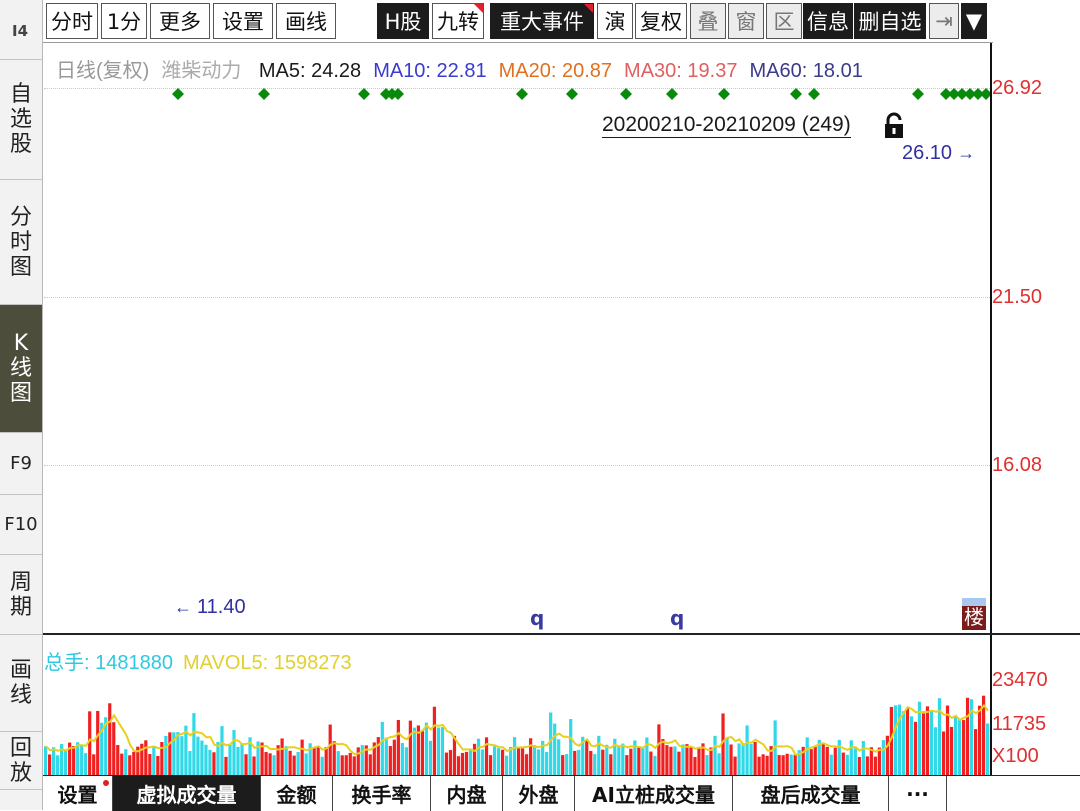 Image resolution: width=1080 pixels, height=811 pixels. Describe the element at coordinates (243, 21) in the screenshot. I see `toolbar-settings-button: 设置` at that location.